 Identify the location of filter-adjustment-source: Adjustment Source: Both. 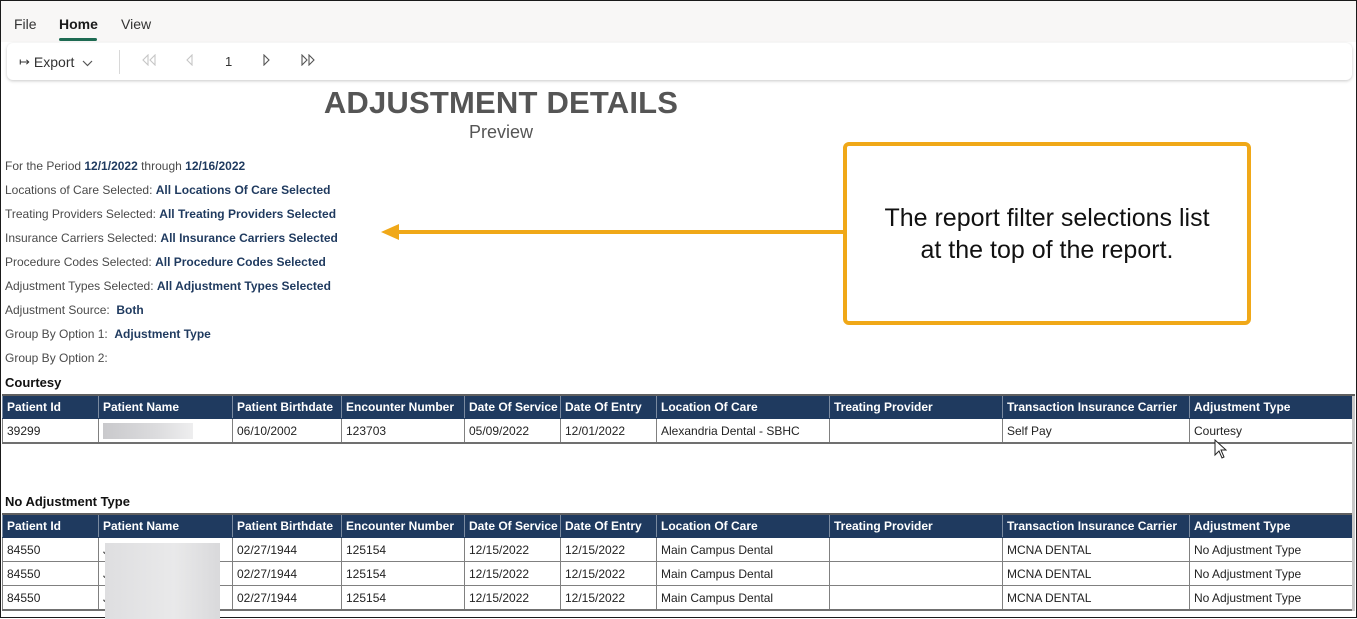
(74, 310).